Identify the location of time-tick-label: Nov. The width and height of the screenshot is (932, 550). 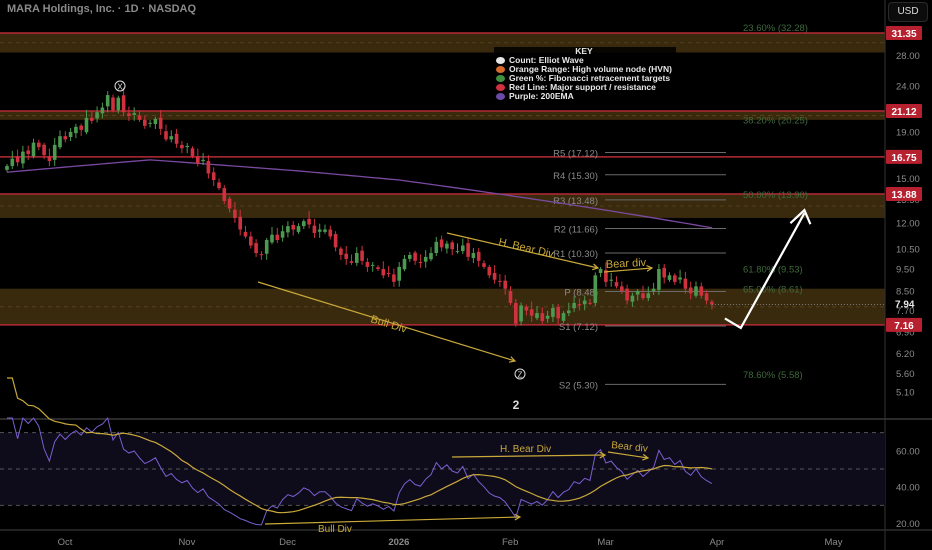
(186, 542).